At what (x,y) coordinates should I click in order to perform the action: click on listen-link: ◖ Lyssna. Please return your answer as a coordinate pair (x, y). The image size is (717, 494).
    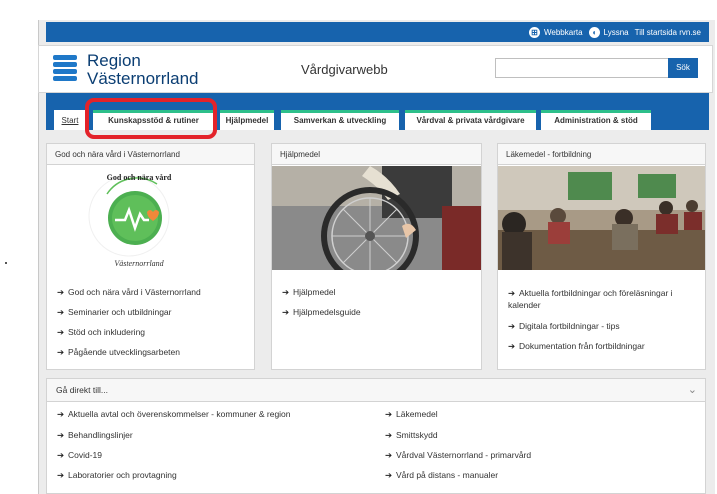
    Looking at the image, I should click on (608, 32).